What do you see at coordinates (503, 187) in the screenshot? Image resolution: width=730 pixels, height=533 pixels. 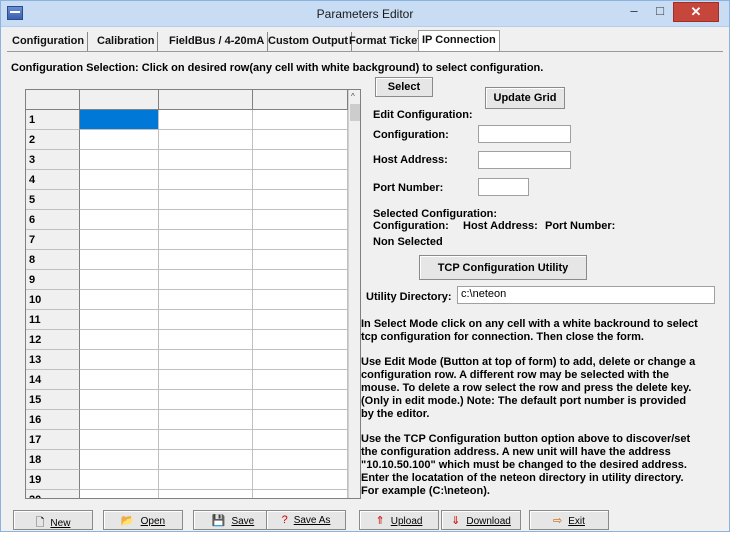 I see `port-number-input` at bounding box center [503, 187].